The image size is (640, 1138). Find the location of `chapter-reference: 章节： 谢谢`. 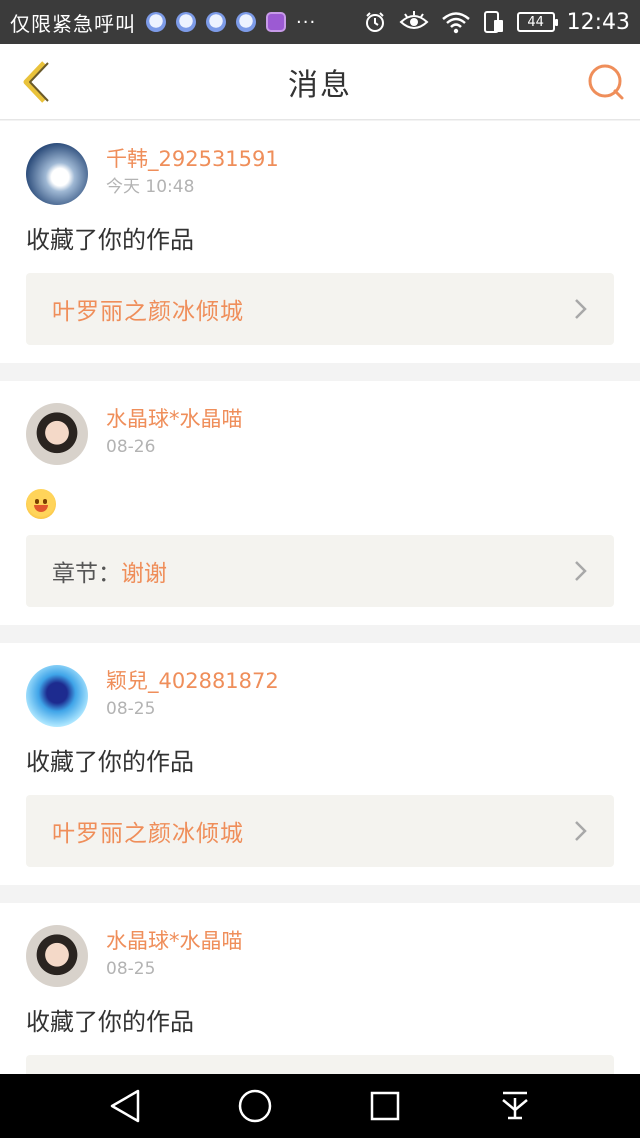

chapter-reference: 章节： 谢谢 is located at coordinates (320, 571).